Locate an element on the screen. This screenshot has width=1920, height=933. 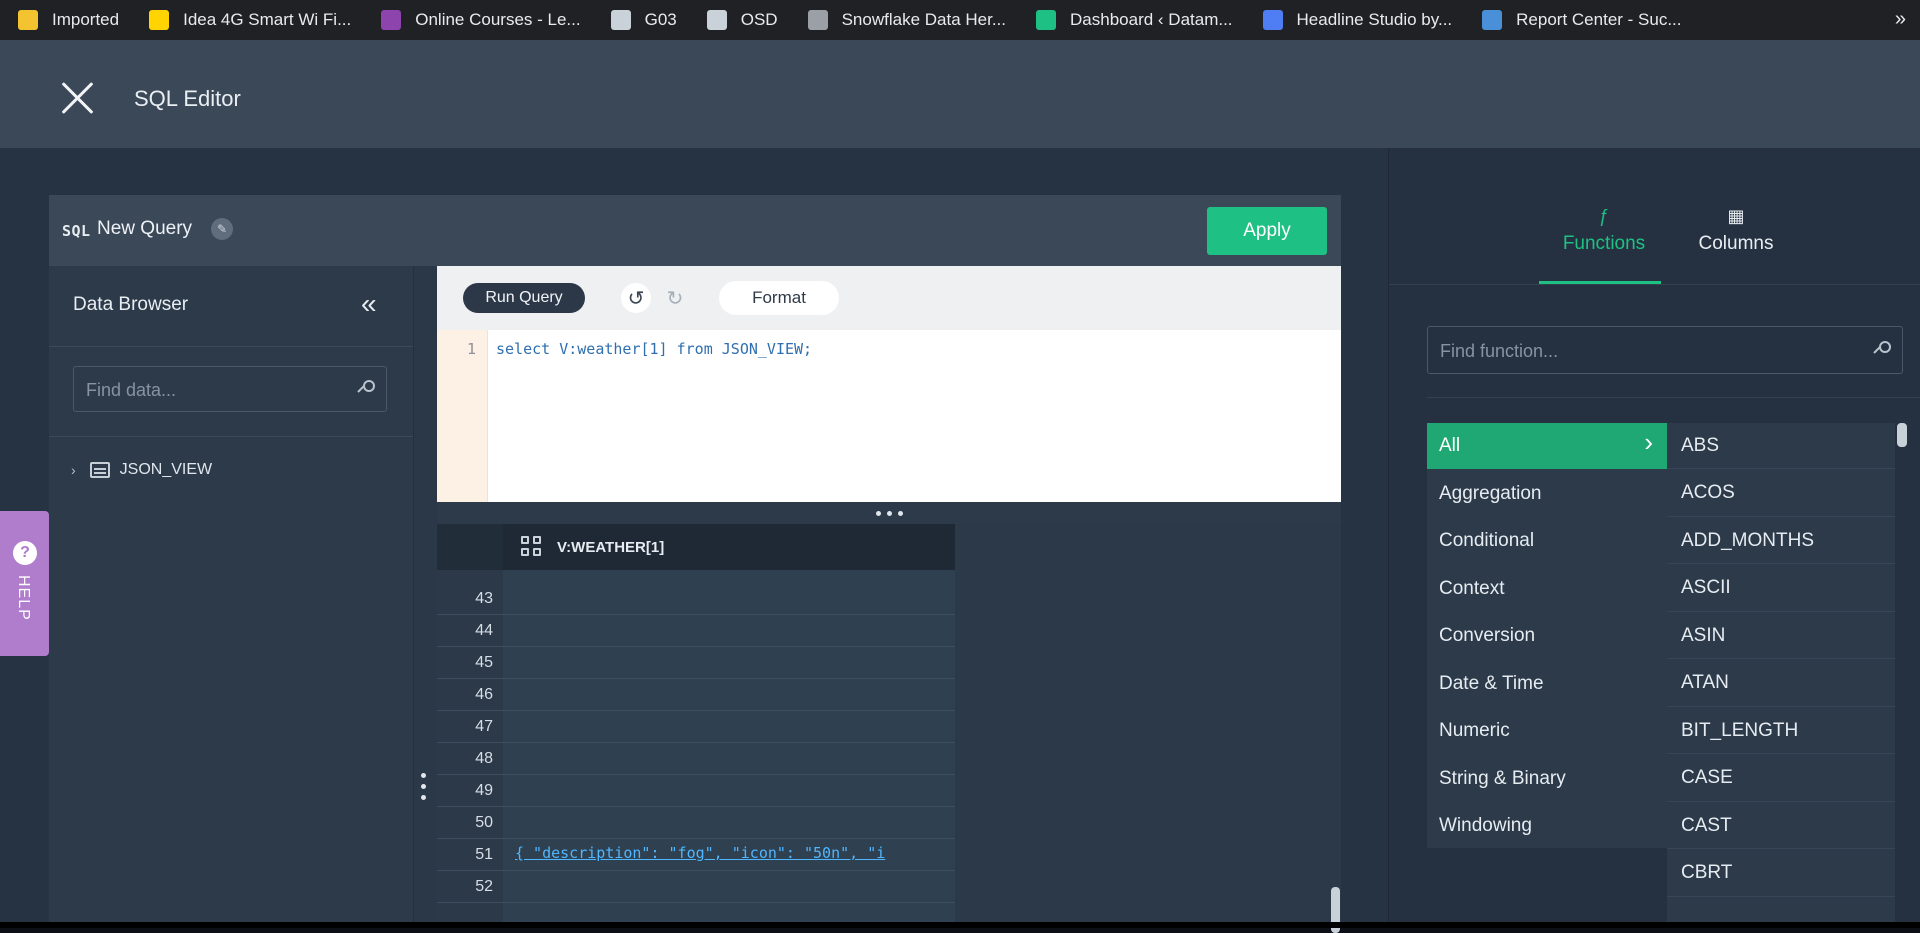
splitter-handle is located at coordinates (889, 513).